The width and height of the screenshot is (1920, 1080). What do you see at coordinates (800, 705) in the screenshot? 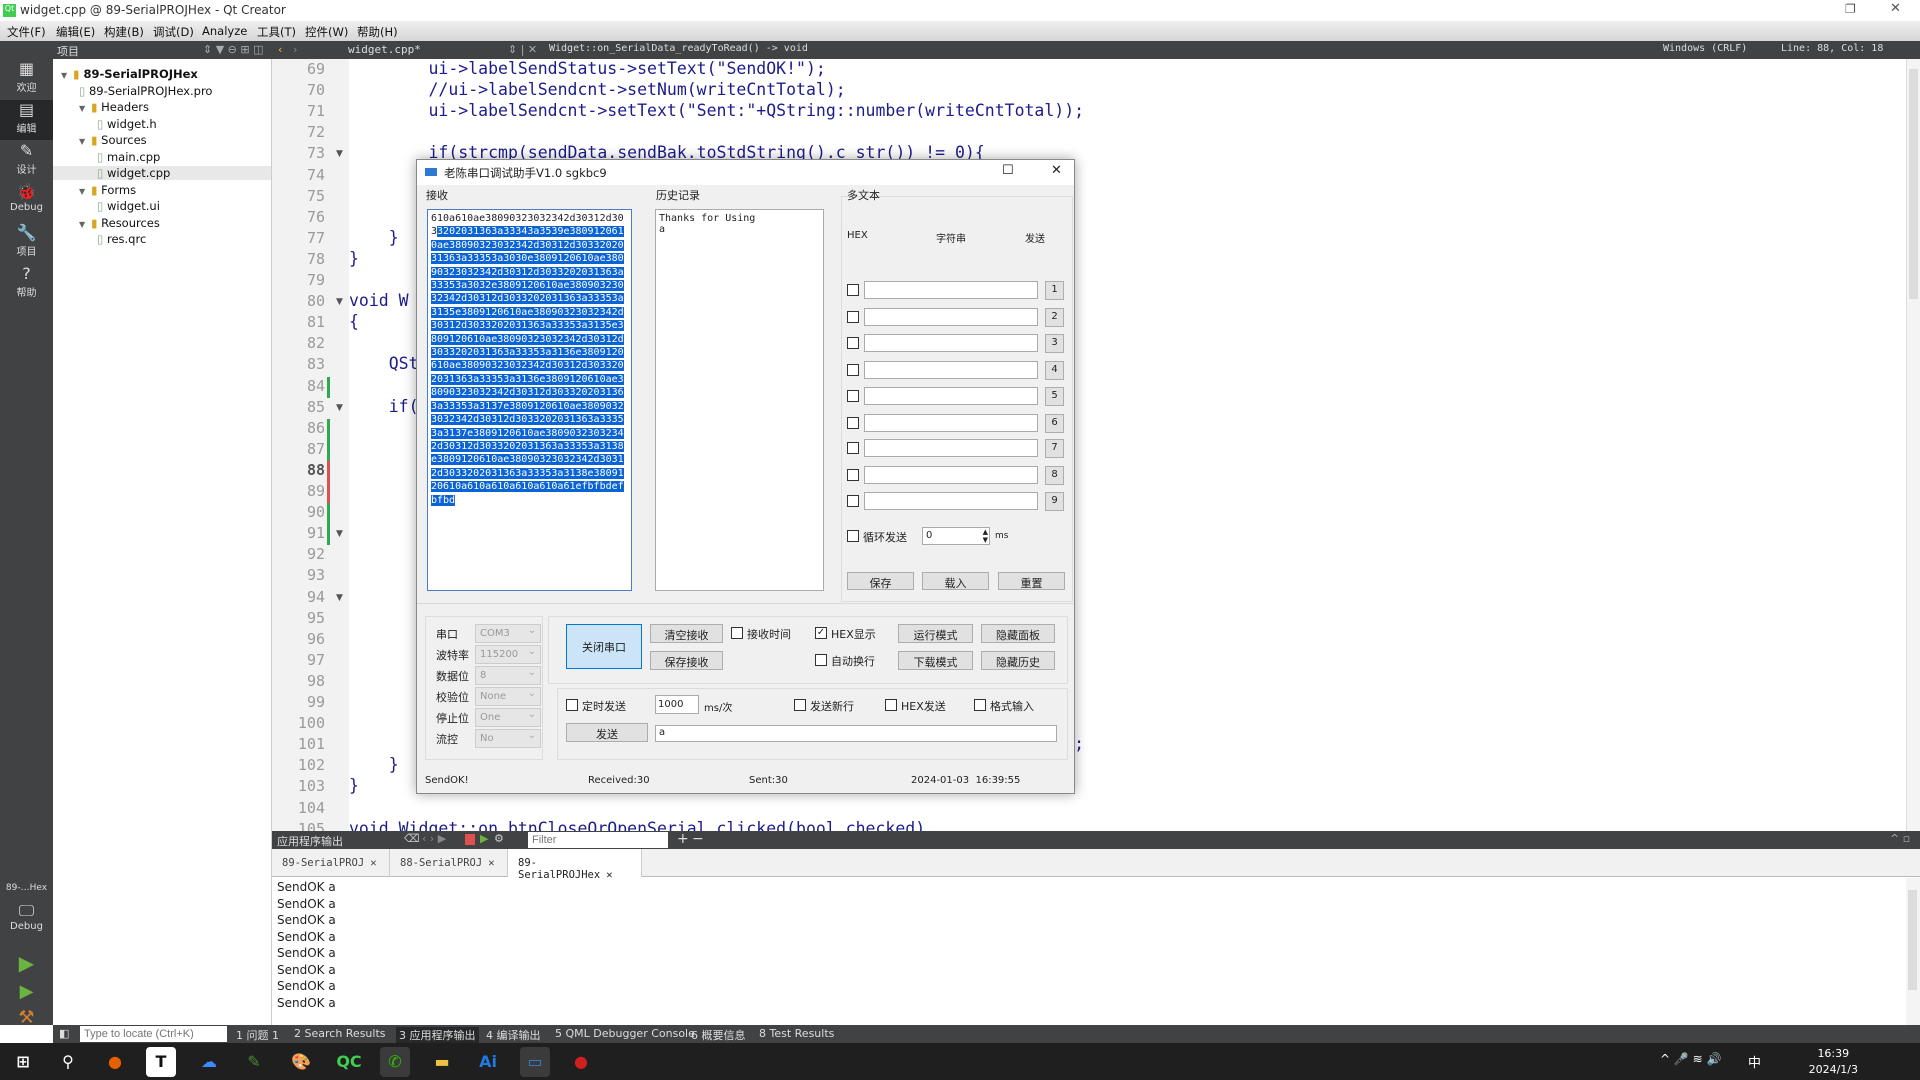
I see `send-newline-checkbox` at bounding box center [800, 705].